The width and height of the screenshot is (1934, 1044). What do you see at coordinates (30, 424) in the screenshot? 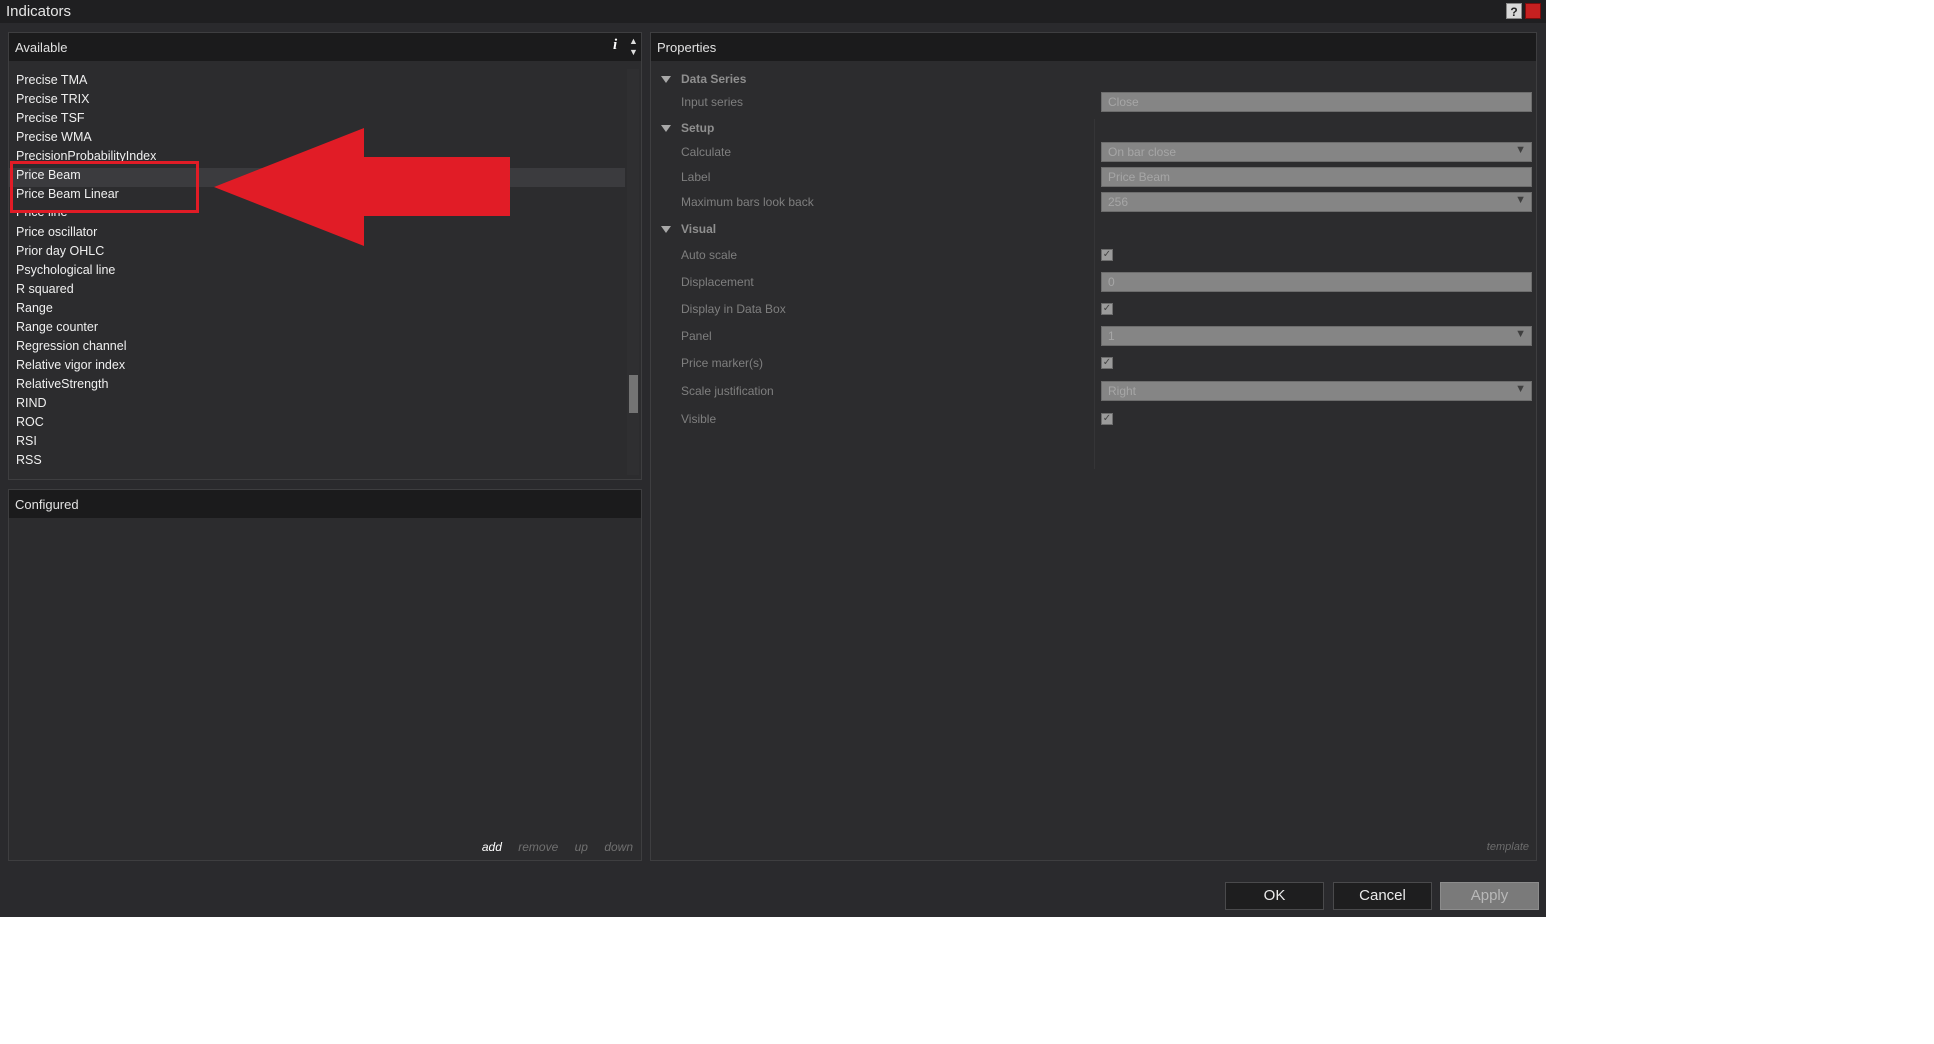
I see `list-item: ROC` at bounding box center [30, 424].